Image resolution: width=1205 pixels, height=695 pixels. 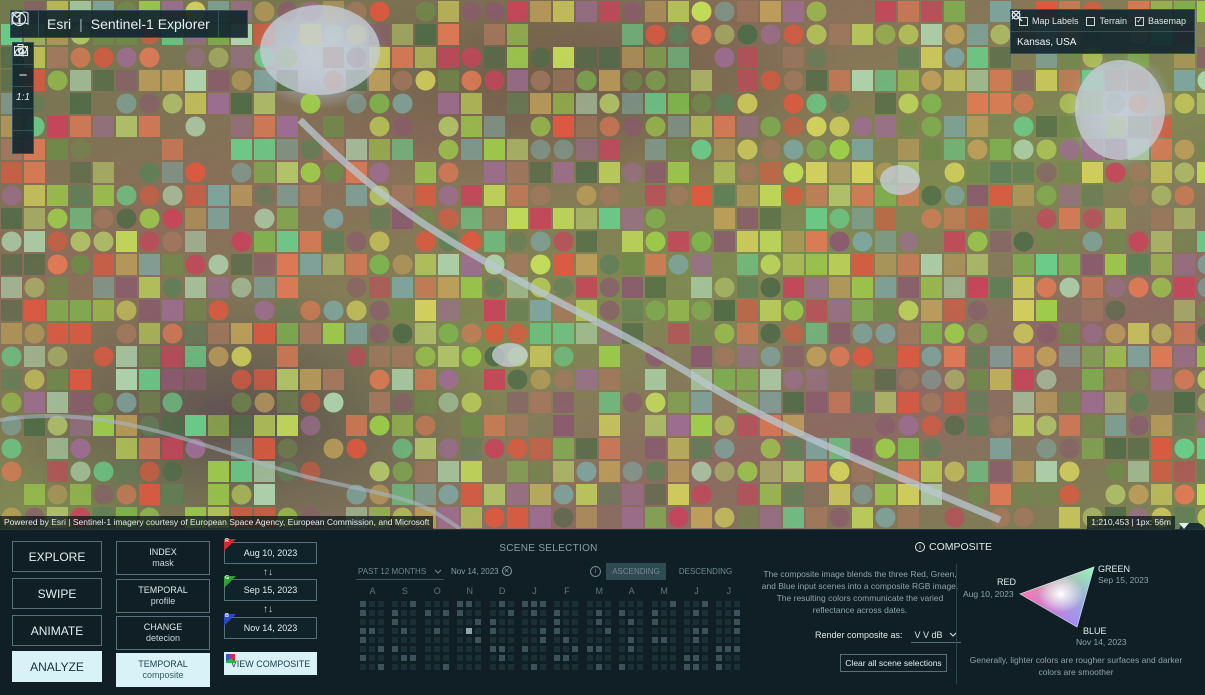 What do you see at coordinates (400, 572) in the screenshot?
I see `time-range-dropdown: PAST 12 MONTHS` at bounding box center [400, 572].